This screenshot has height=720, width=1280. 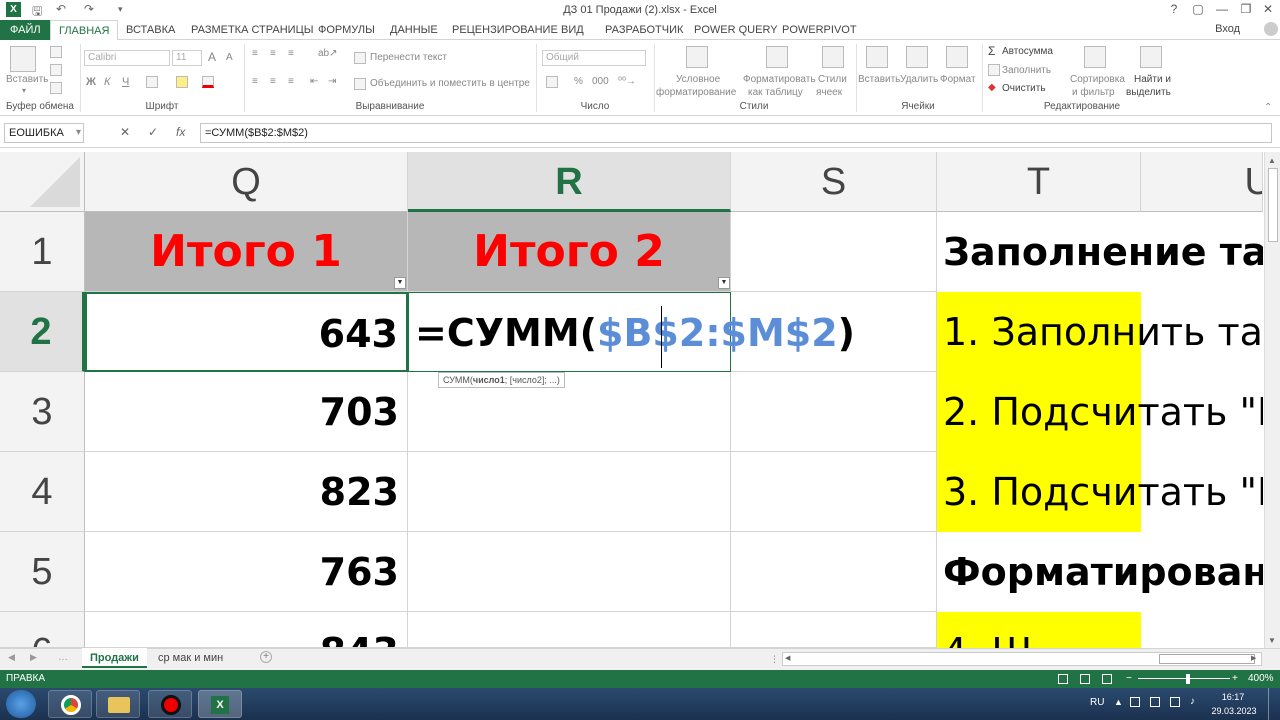 I want to click on enter-formula-button: ✓, so click(x=153, y=132).